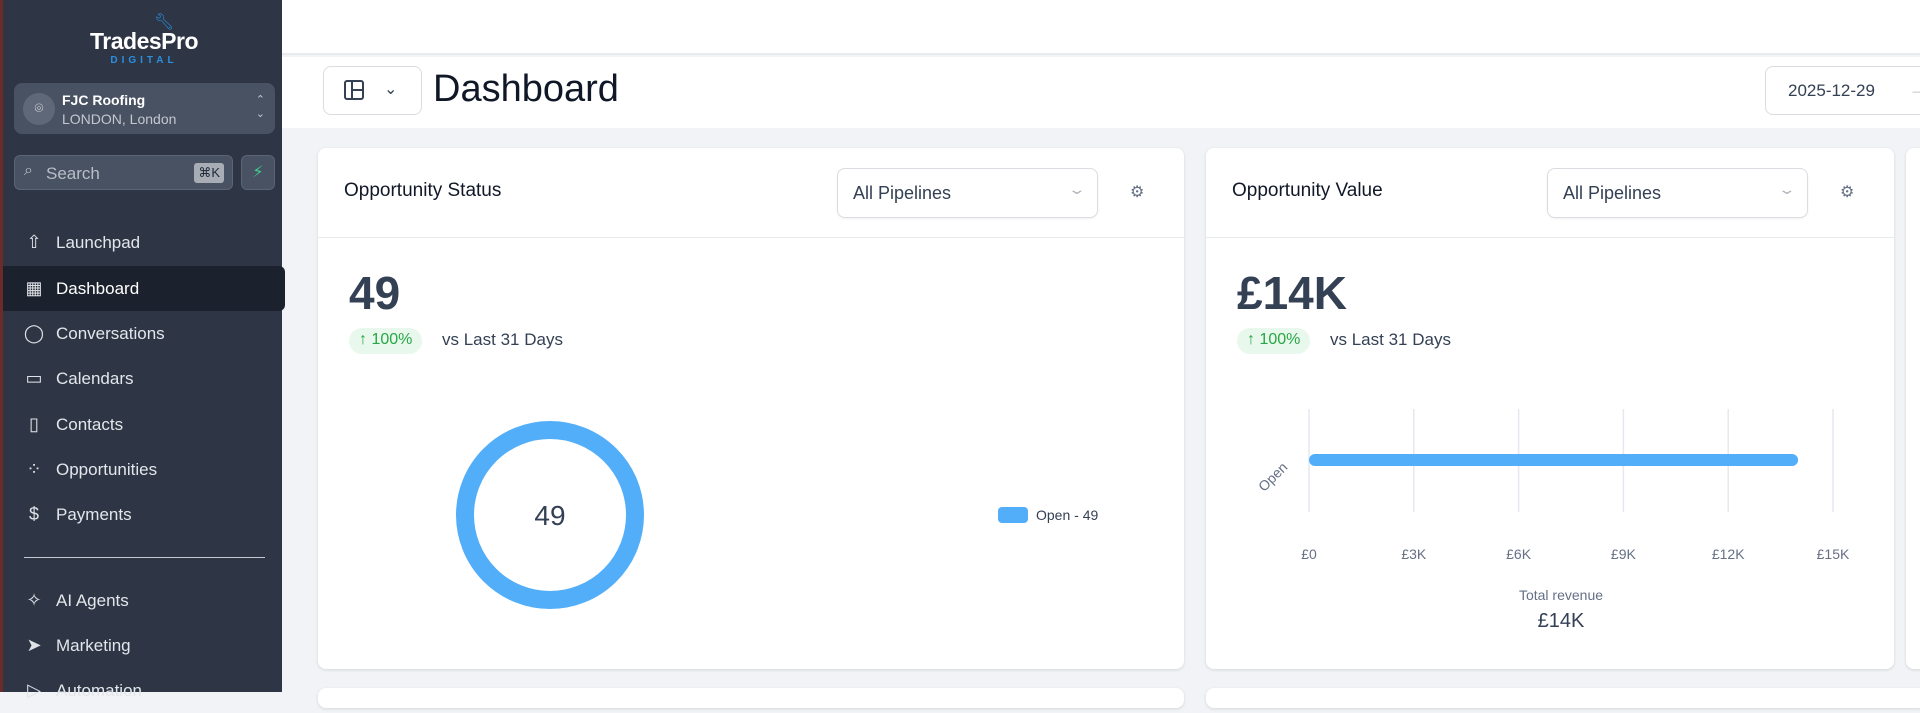 The image size is (1920, 713). What do you see at coordinates (144, 60) in the screenshot?
I see `brand-sub: DIGITAL` at bounding box center [144, 60].